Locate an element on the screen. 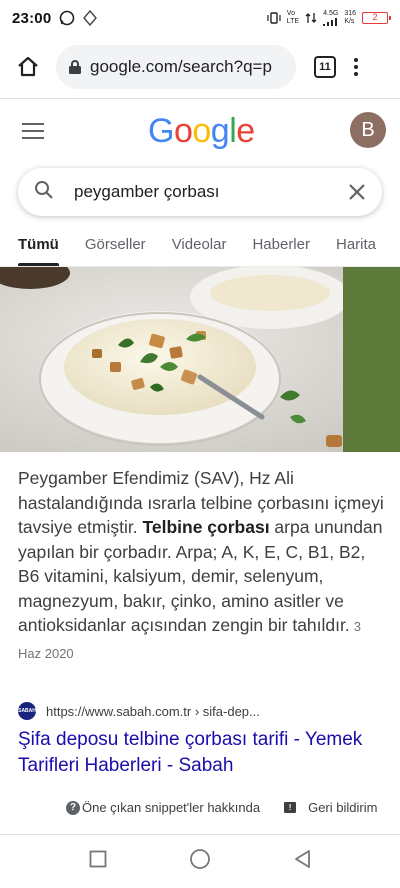 Image resolution: width=400 pixels, height=888 pixels. network-speed: 316 K/s is located at coordinates (350, 18).